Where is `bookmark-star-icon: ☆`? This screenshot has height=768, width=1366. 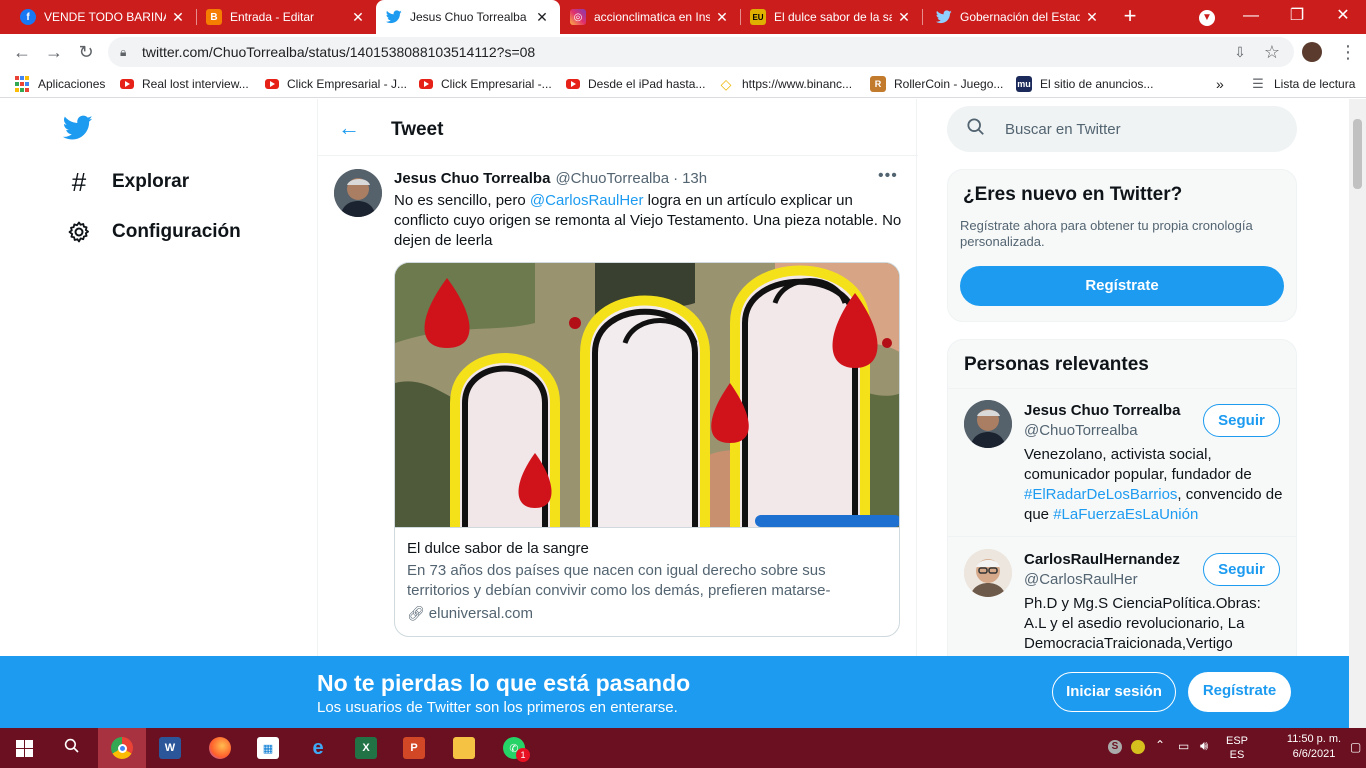 bookmark-star-icon: ☆ is located at coordinates (1272, 52).